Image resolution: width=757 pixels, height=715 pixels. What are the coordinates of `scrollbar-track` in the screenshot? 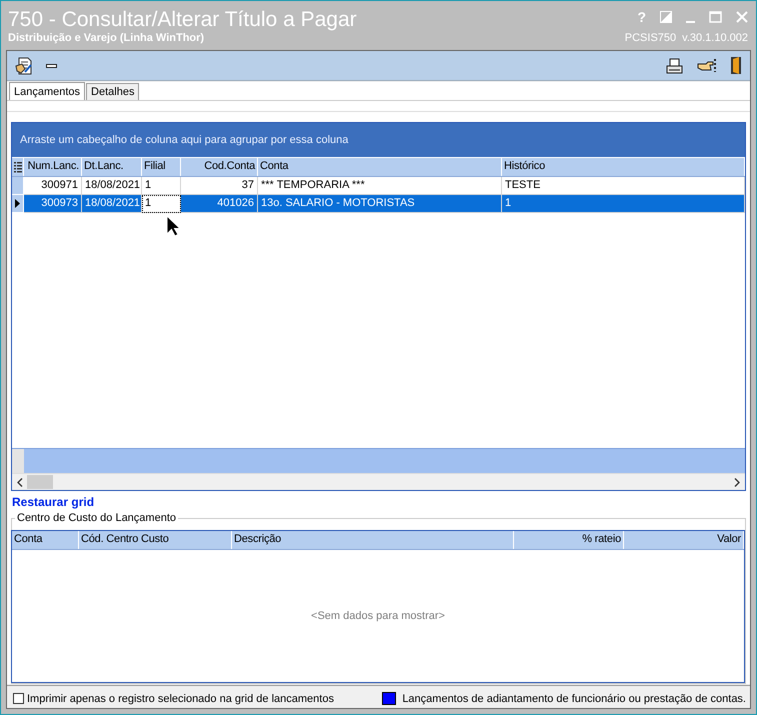 It's located at (378, 481).